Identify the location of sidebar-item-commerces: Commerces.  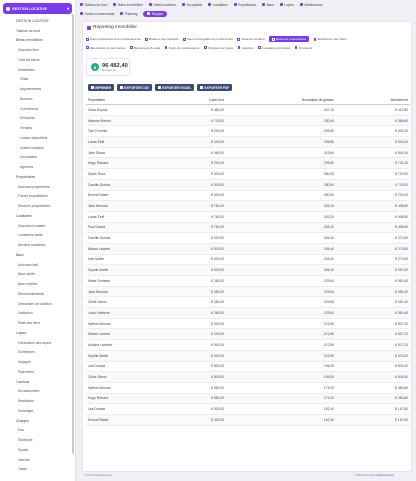
(37, 109).